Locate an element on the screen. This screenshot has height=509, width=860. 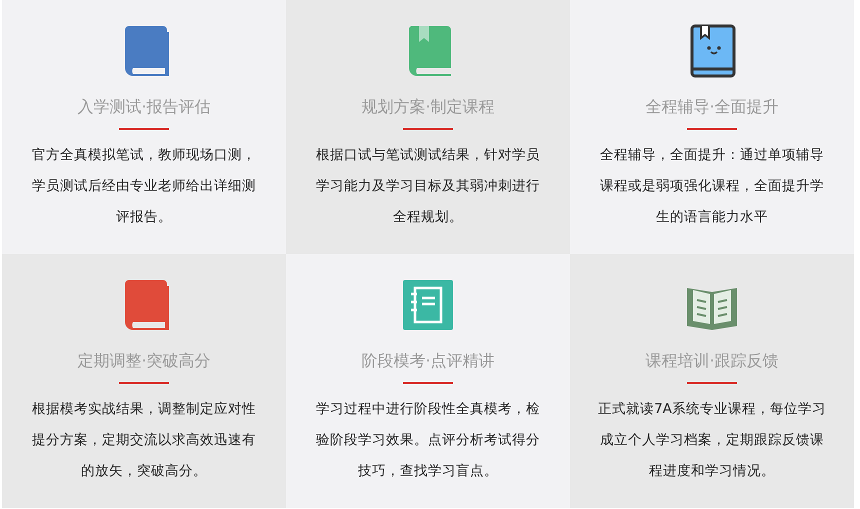
feature-description: 根据模考实战结果，调整制定应对性提分方案，定期交流以求高效迅速有的放矢，突破高分。 is located at coordinates (144, 440).